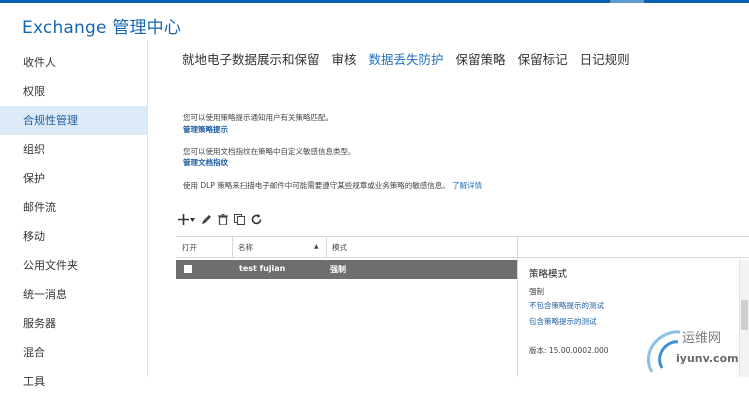  I want to click on tab-bar: 就地电子数据展示和保留 审核 数据丢失防护 保留策略 保留标记 日记规则, so click(412, 58).